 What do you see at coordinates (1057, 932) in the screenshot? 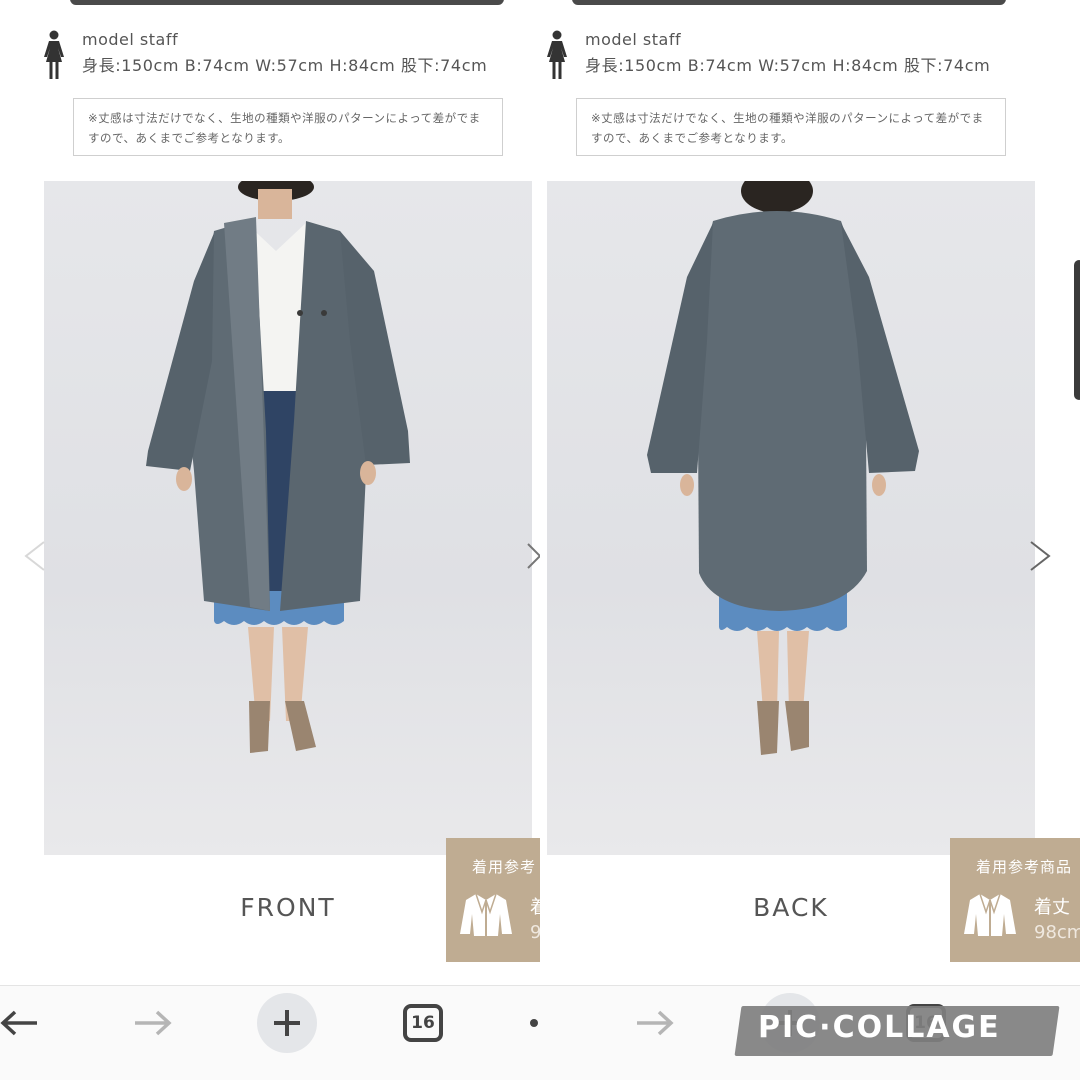
I see `ref-card-line2: 98cm` at bounding box center [1057, 932].